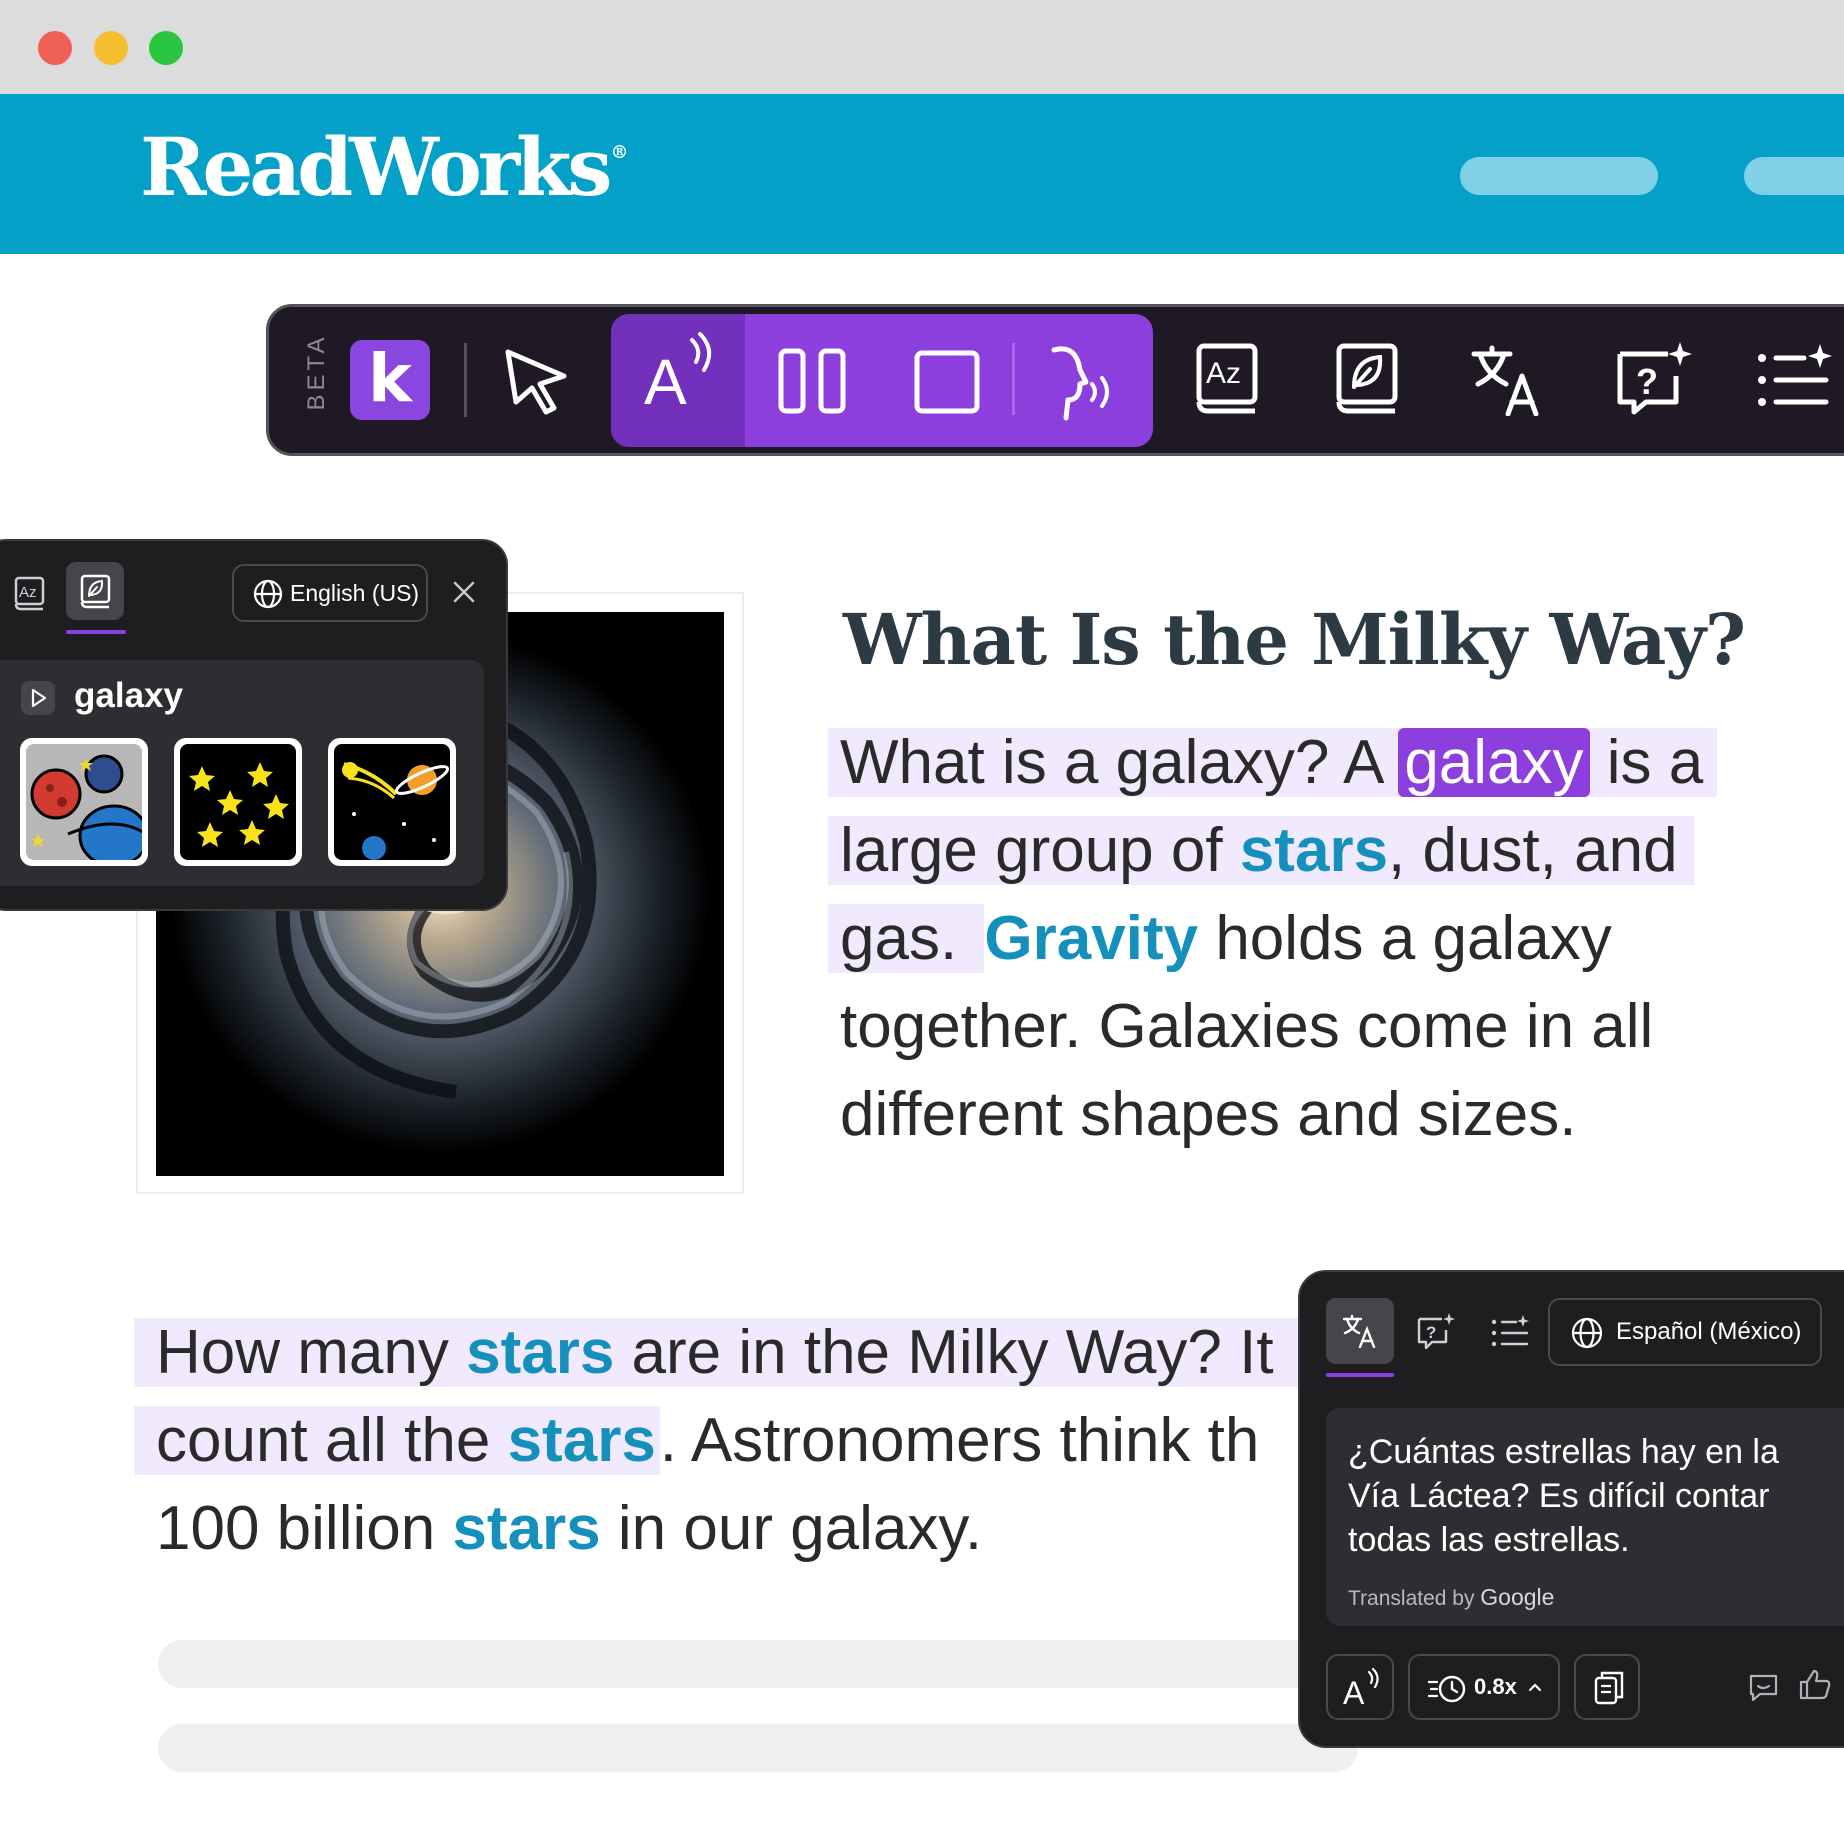  I want to click on cursor-icon, so click(537, 381).